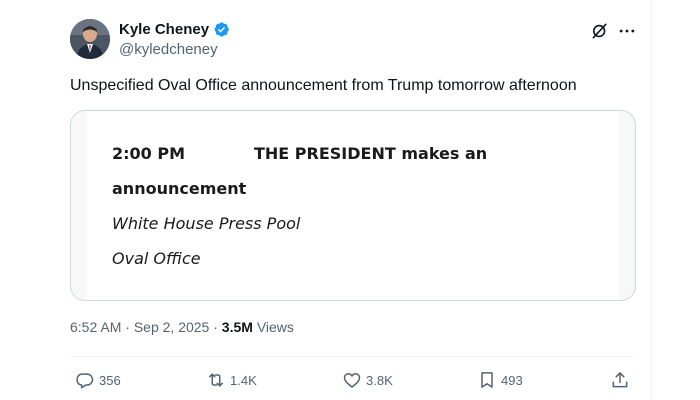 Image resolution: width=700 pixels, height=400 pixels. I want to click on share-icon, so click(620, 380).